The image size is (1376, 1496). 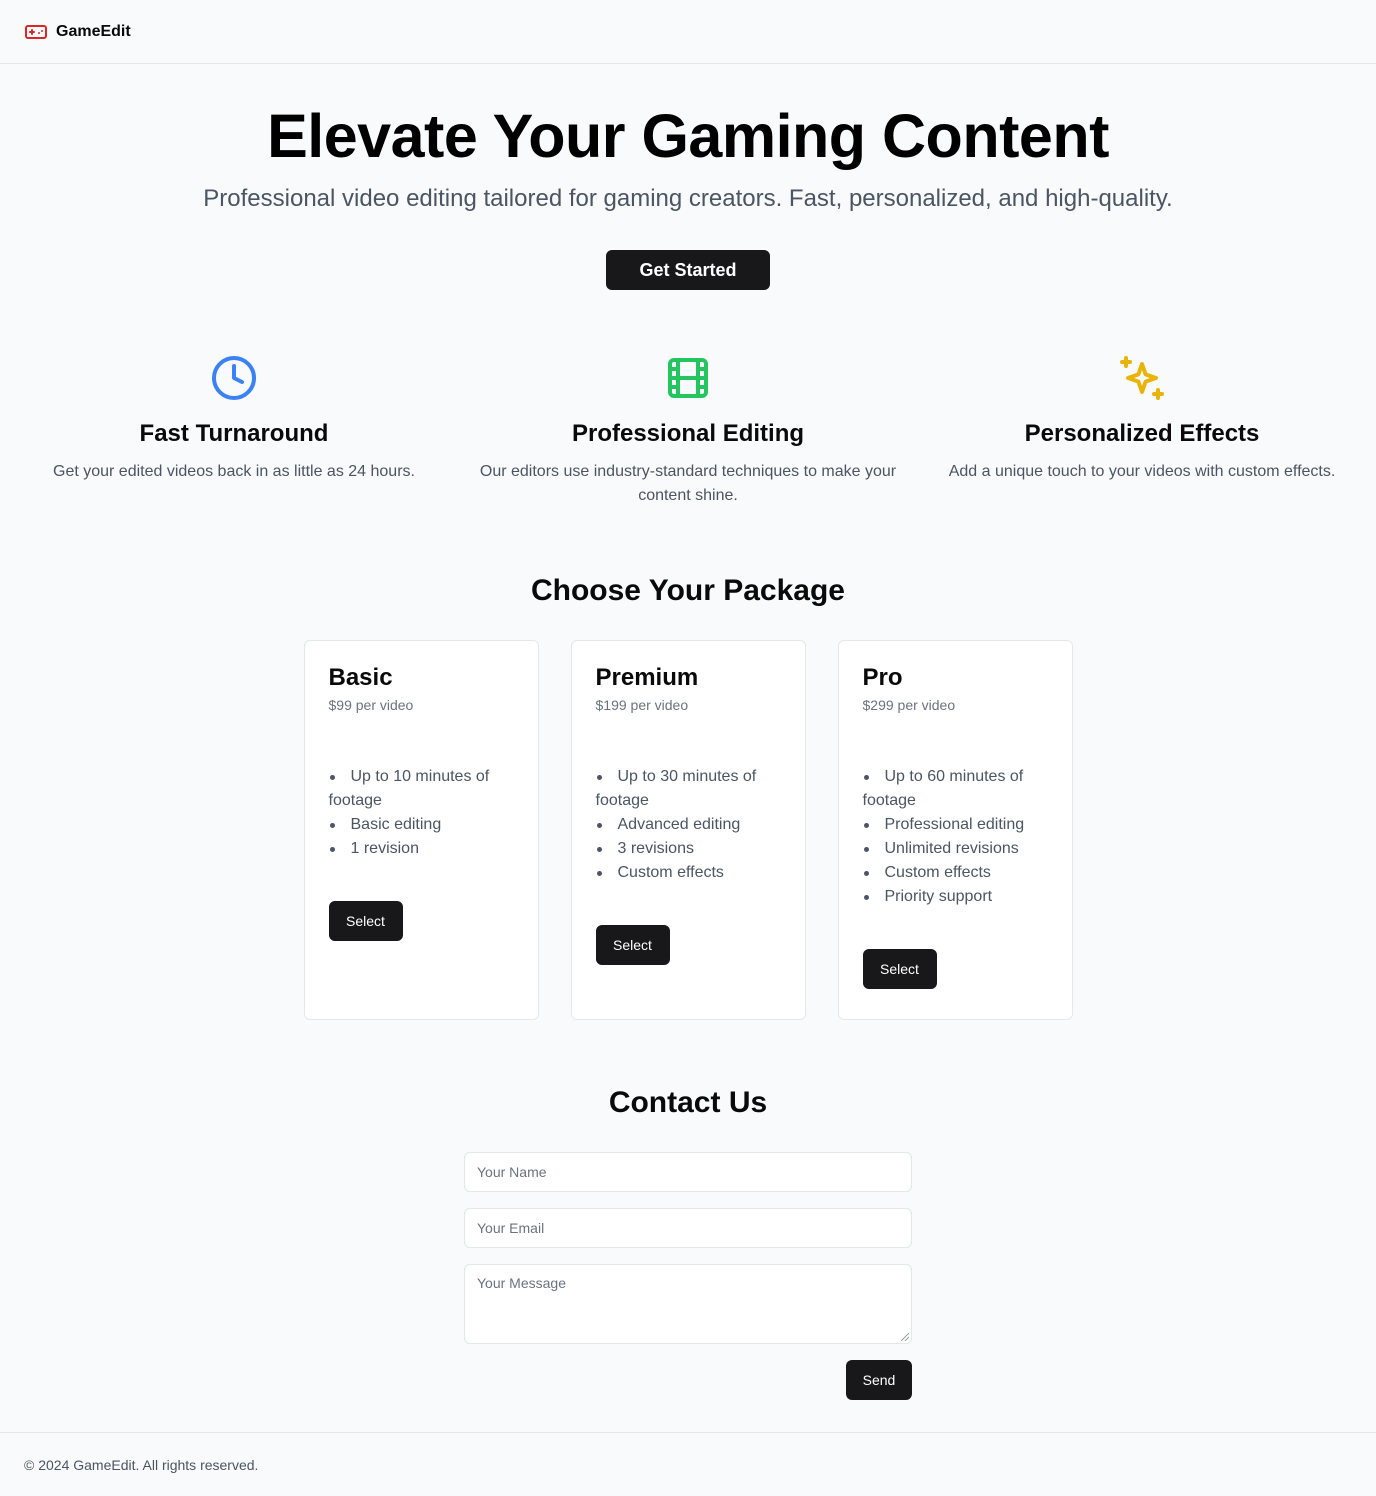 What do you see at coordinates (688, 789) in the screenshot?
I see `package-feature-item: Up to 30 minutes of footage` at bounding box center [688, 789].